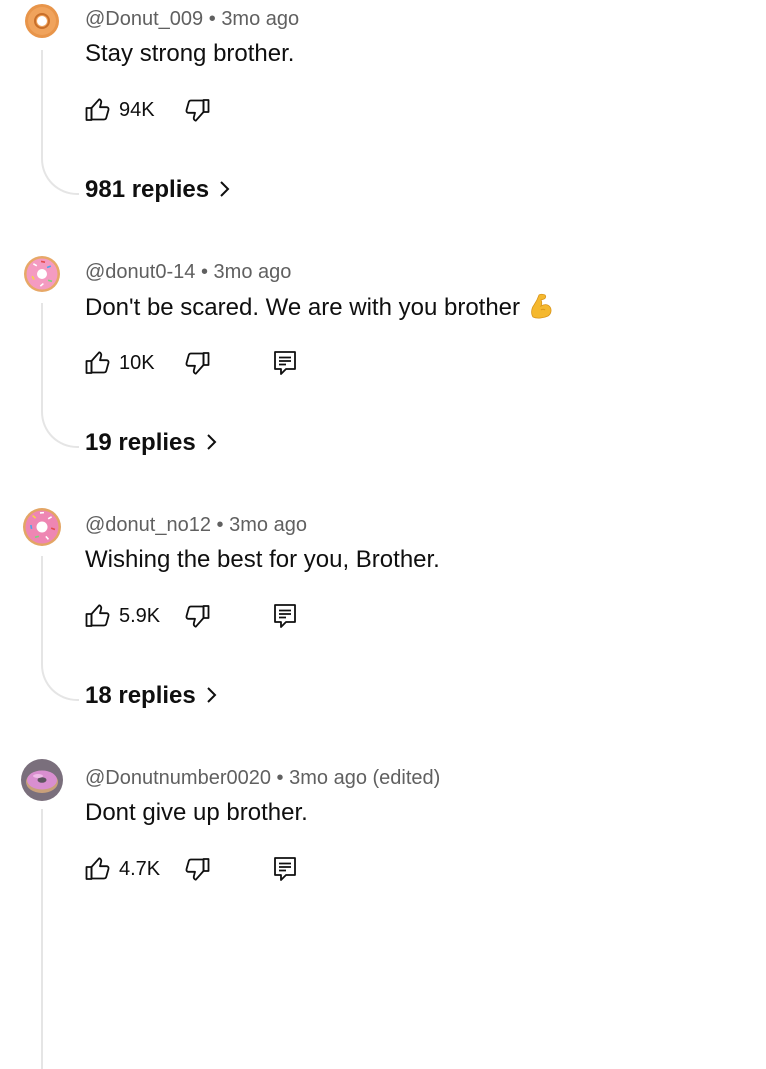 Image resolution: width=766 pixels, height=1069 pixels. I want to click on view-replies-button: 18 replies, so click(152, 696).